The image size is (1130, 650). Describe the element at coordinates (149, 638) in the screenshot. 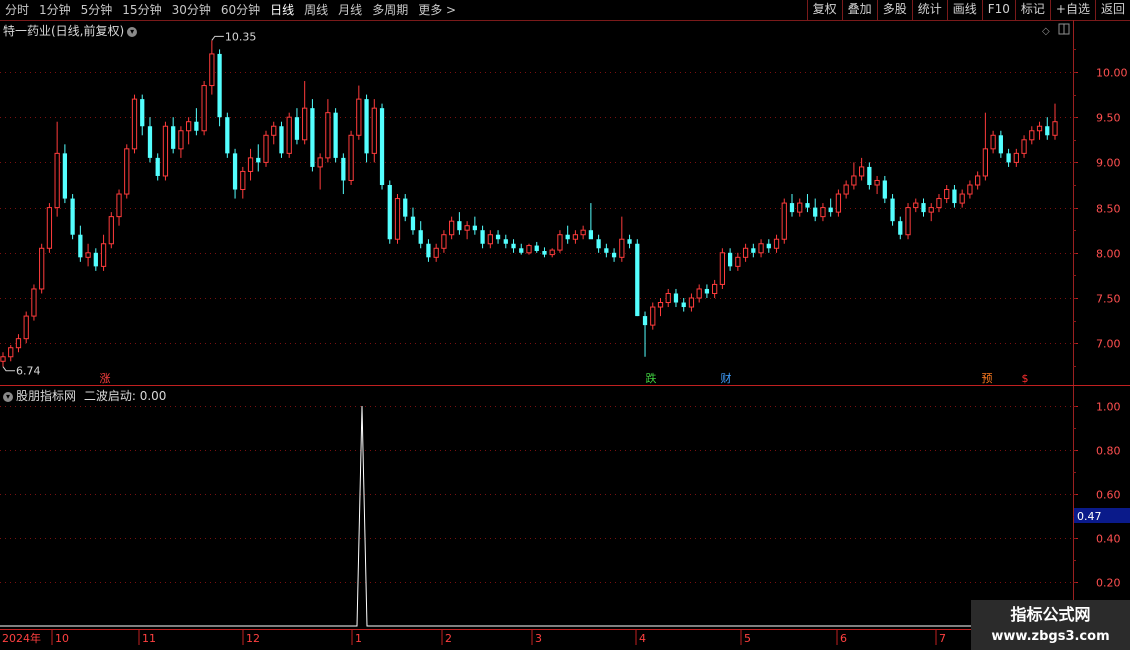

I see `month-label: 11` at that location.